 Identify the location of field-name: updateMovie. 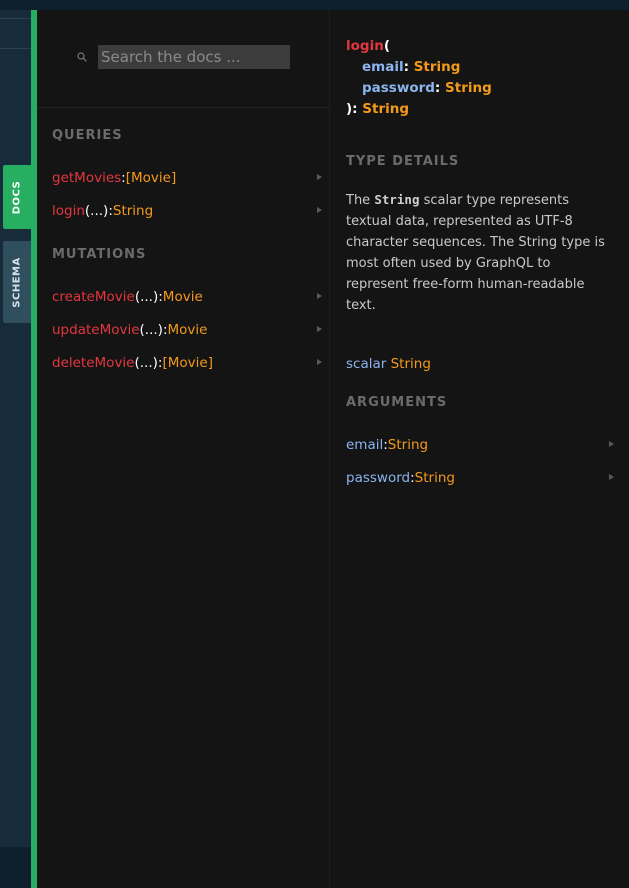
(96, 330).